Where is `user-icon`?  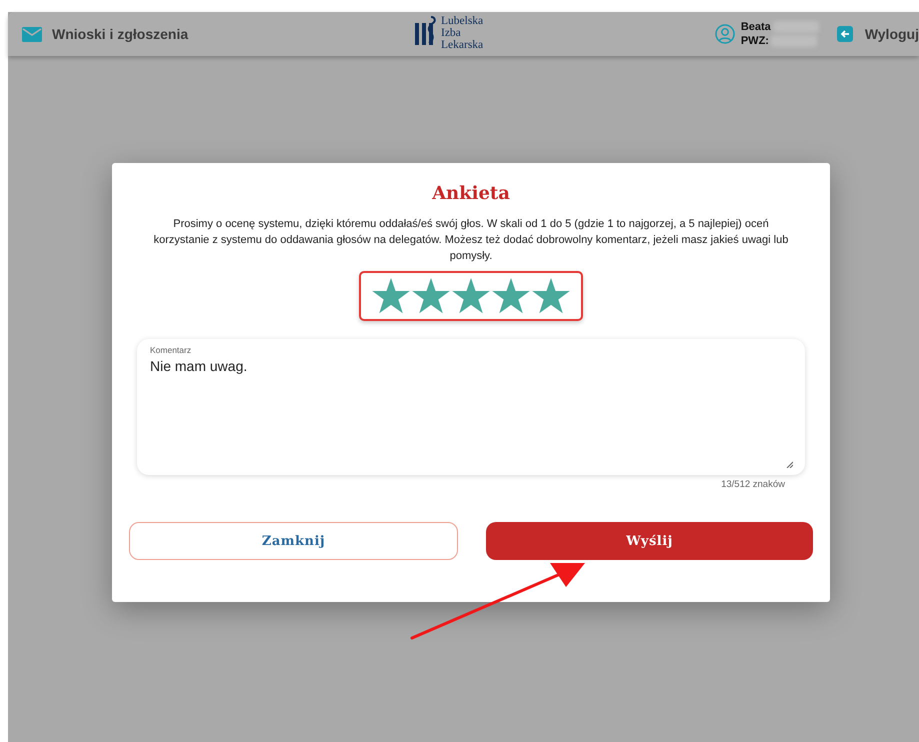 user-icon is located at coordinates (724, 34).